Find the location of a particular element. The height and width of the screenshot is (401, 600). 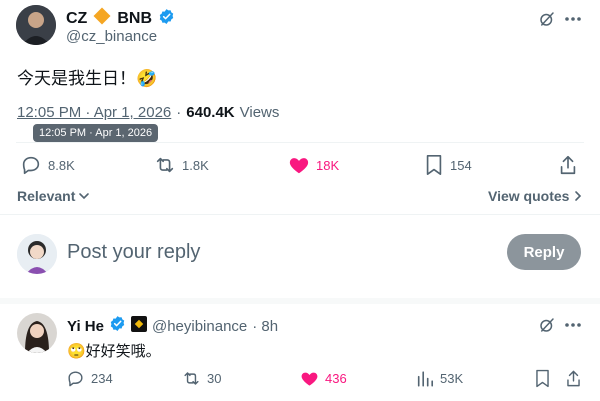

reply-repost-action: 30 is located at coordinates (201, 378).